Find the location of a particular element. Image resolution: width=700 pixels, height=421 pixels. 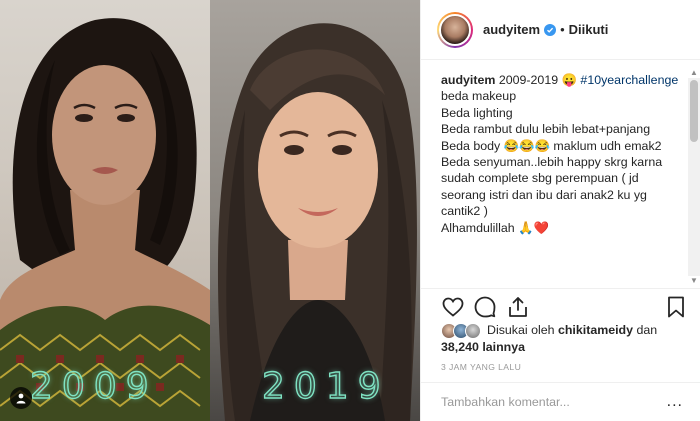

hashtag-link: #10yearchallenge is located at coordinates (629, 80).